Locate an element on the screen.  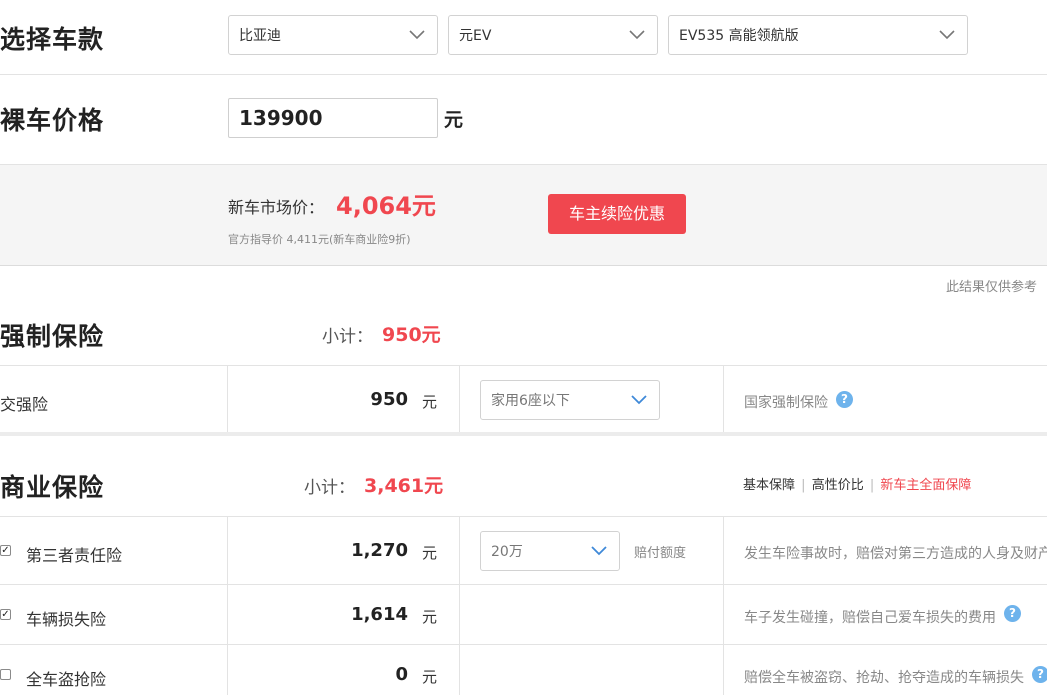
vehicle-damage-amount: 1,614 is located at coordinates (379, 614).